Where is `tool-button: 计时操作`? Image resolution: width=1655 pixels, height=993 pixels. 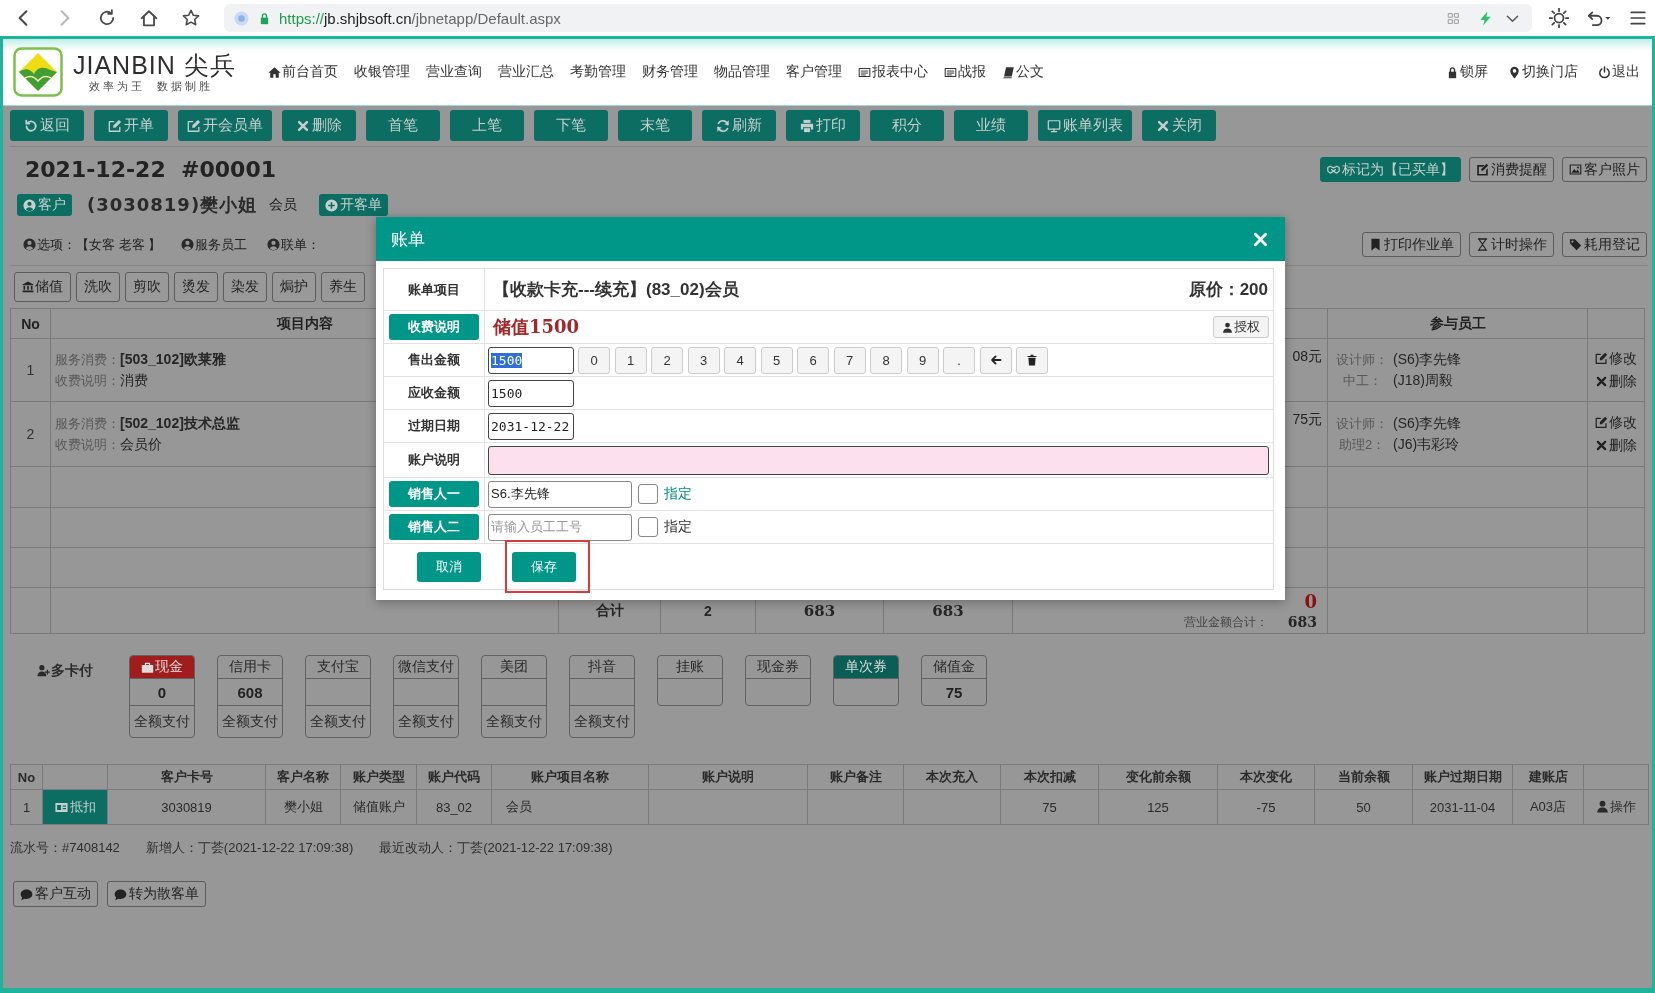
tool-button: 计时操作 is located at coordinates (1511, 244).